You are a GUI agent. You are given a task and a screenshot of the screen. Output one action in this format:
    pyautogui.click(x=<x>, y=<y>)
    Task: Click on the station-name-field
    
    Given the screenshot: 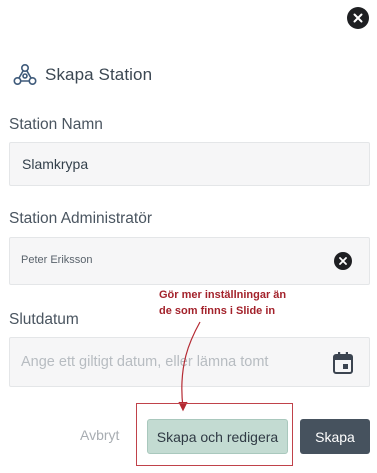 What is the action you would take?
    pyautogui.click(x=189, y=164)
    